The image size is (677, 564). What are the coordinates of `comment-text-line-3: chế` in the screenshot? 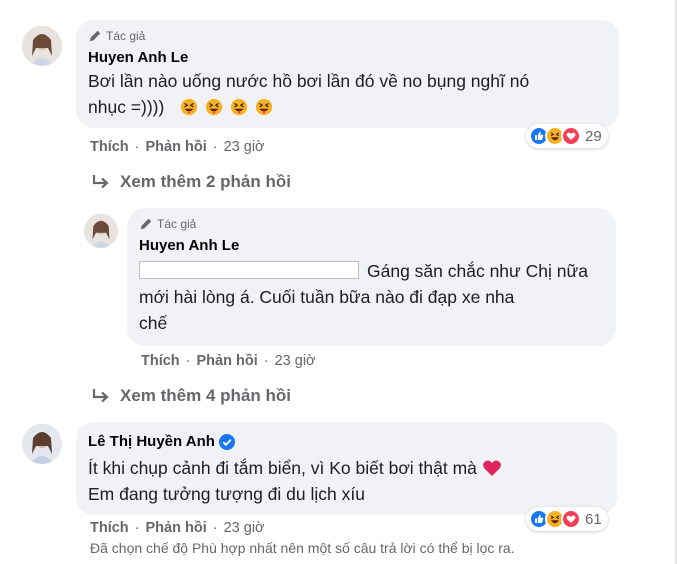 It's located at (153, 323).